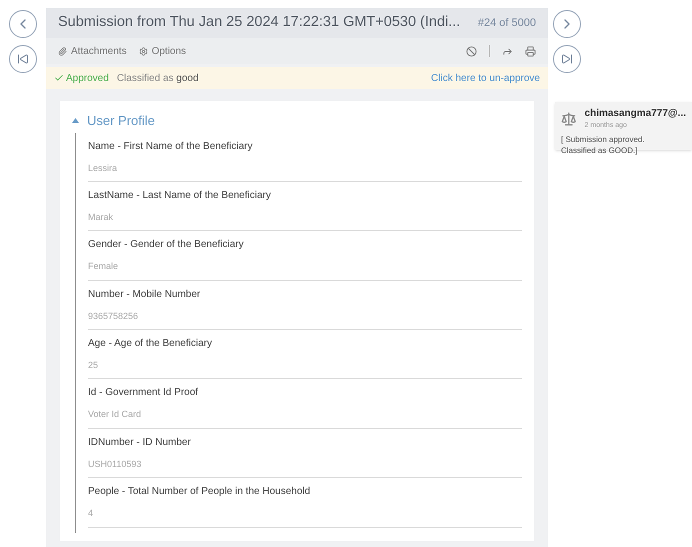  What do you see at coordinates (150, 344) in the screenshot?
I see `field-label: Age - Age of the Beneficiary` at bounding box center [150, 344].